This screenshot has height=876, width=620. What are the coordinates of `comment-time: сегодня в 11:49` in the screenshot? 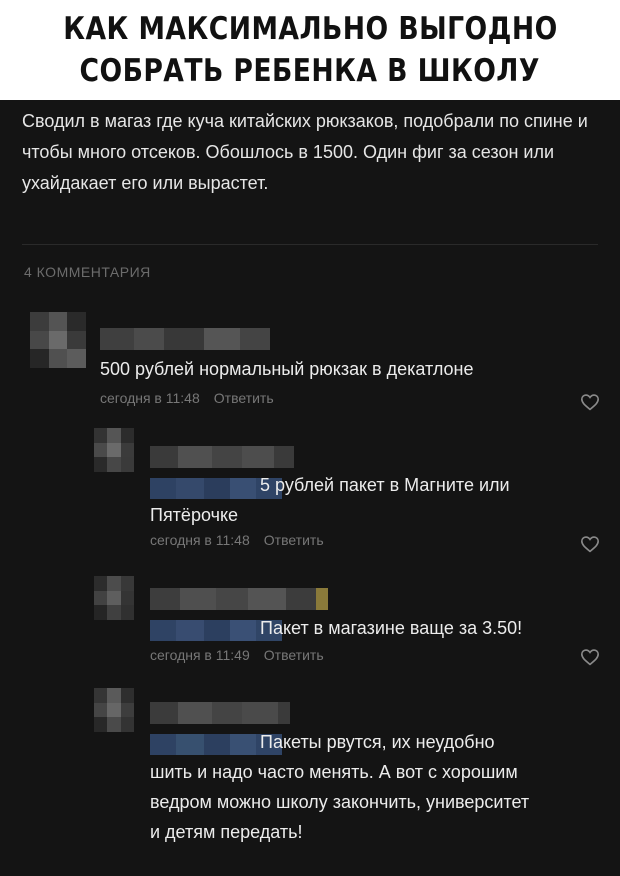 It's located at (200, 655).